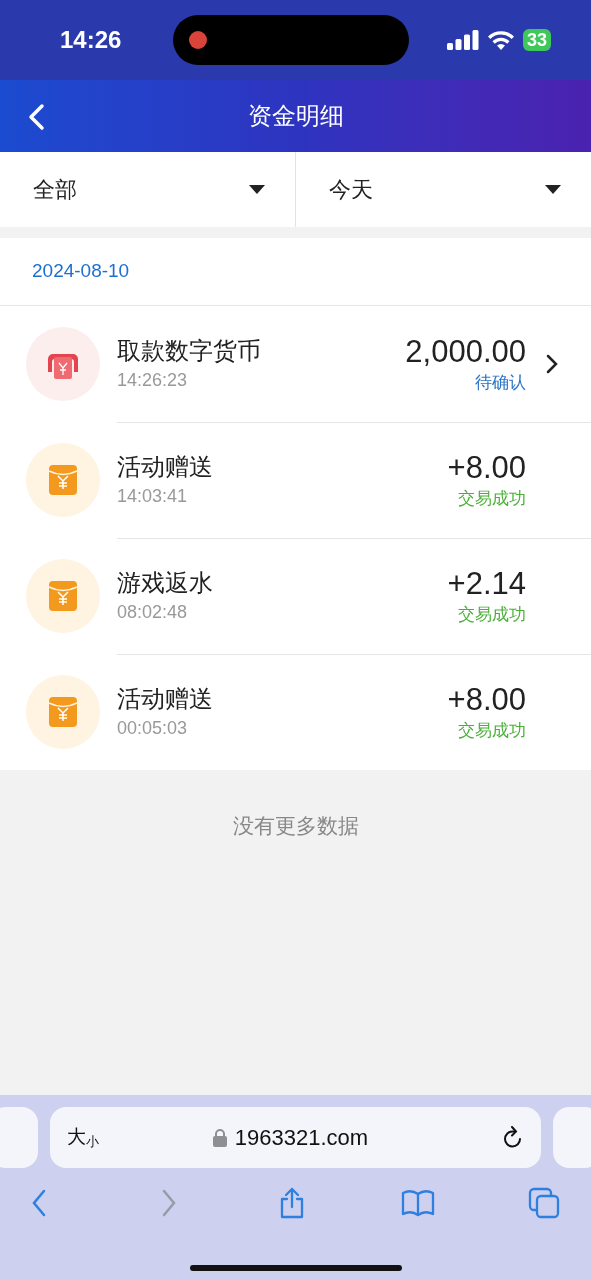 This screenshot has width=591, height=1280. Describe the element at coordinates (165, 583) in the screenshot. I see `transaction-title: 游戏返水` at that location.